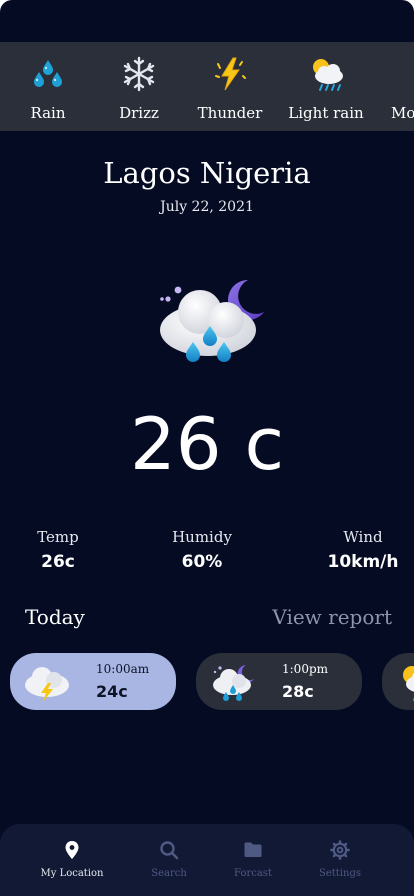 This screenshot has width=414, height=896. I want to click on stat-humidity-label: Humidy, so click(202, 537).